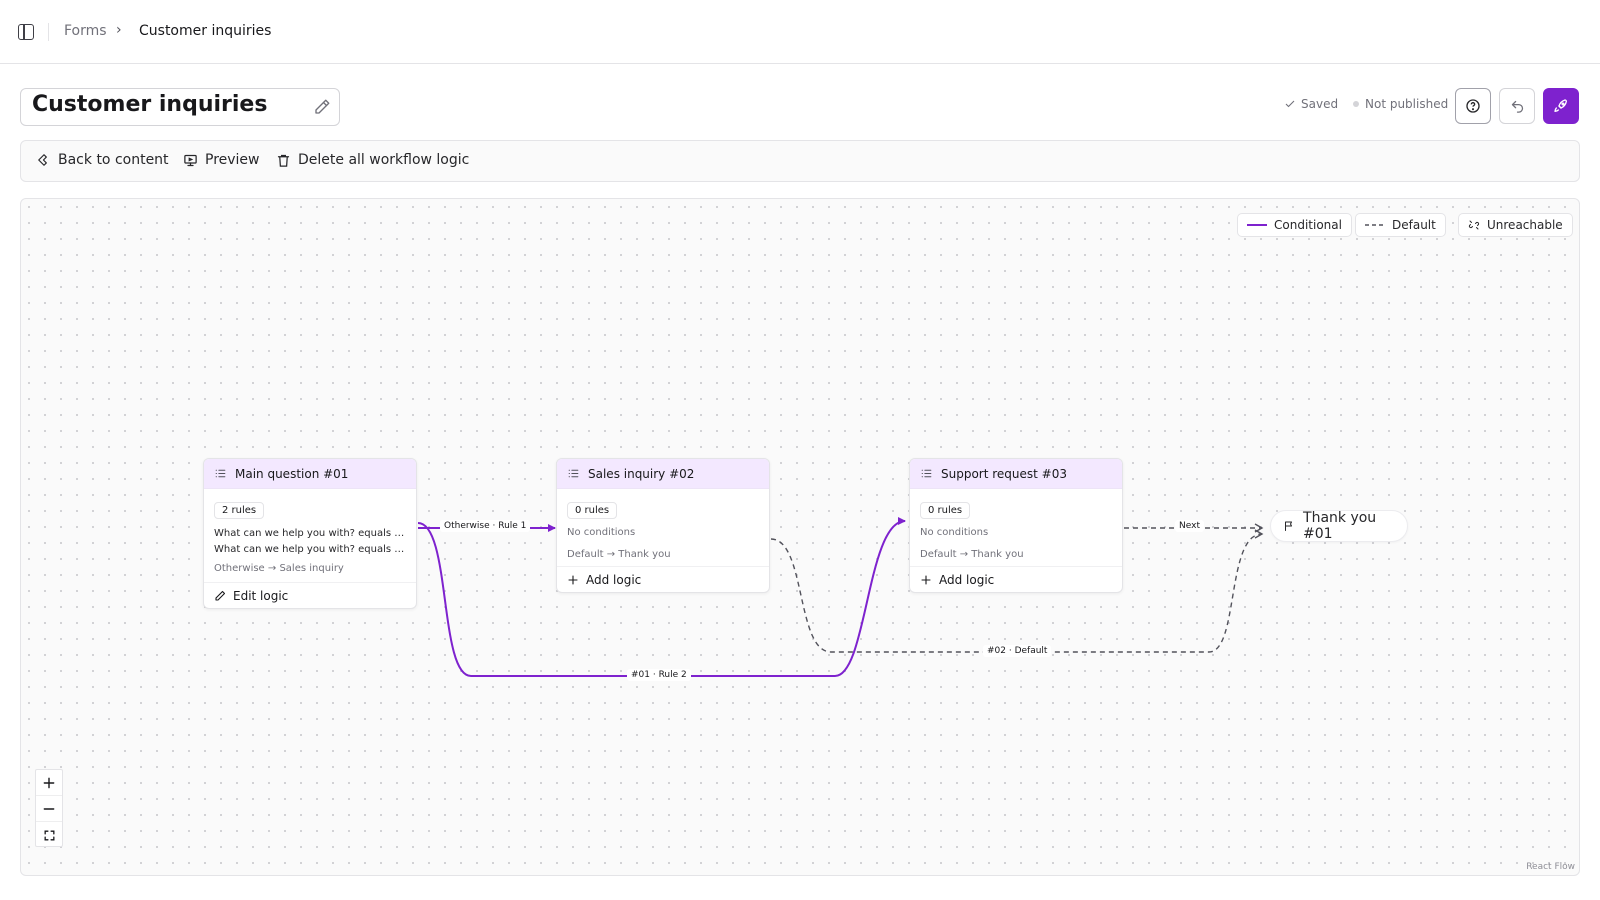  Describe the element at coordinates (292, 473) in the screenshot. I see `node-title: Main question #01` at that location.